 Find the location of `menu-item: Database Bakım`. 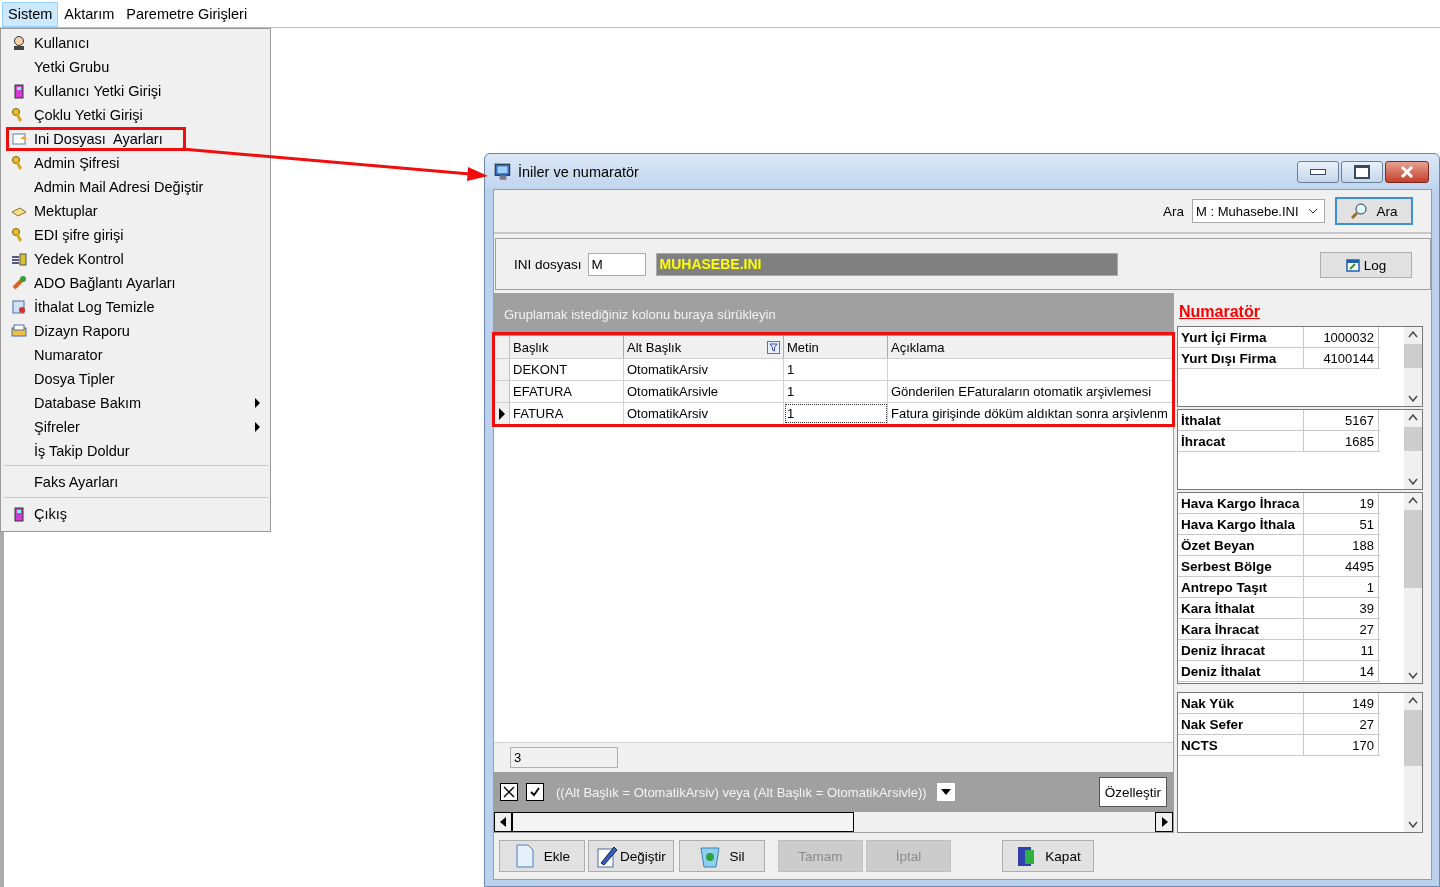

menu-item: Database Bakım is located at coordinates (135, 403).